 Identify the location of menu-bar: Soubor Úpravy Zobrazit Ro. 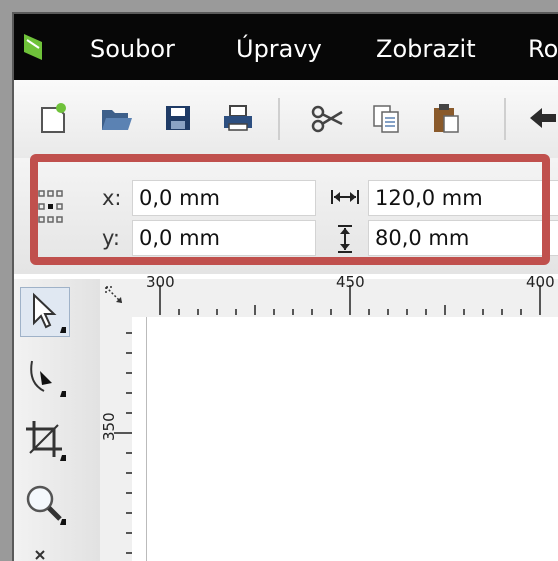
(286, 47).